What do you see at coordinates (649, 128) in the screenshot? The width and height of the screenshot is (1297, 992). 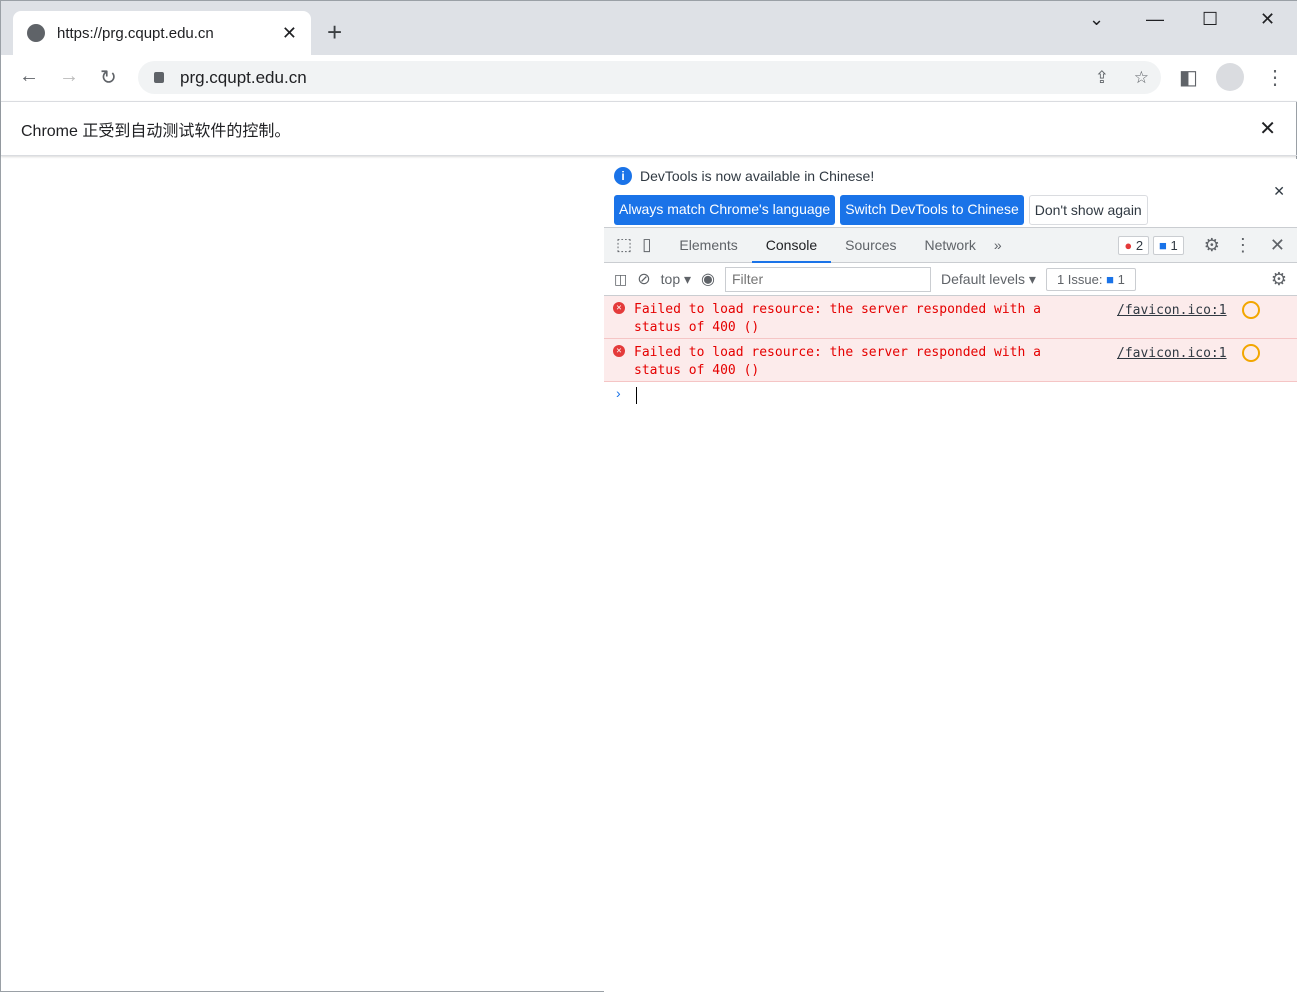 I see `automation-infobar: Chrome 正受到自动测试软件的控制。 ✕` at bounding box center [649, 128].